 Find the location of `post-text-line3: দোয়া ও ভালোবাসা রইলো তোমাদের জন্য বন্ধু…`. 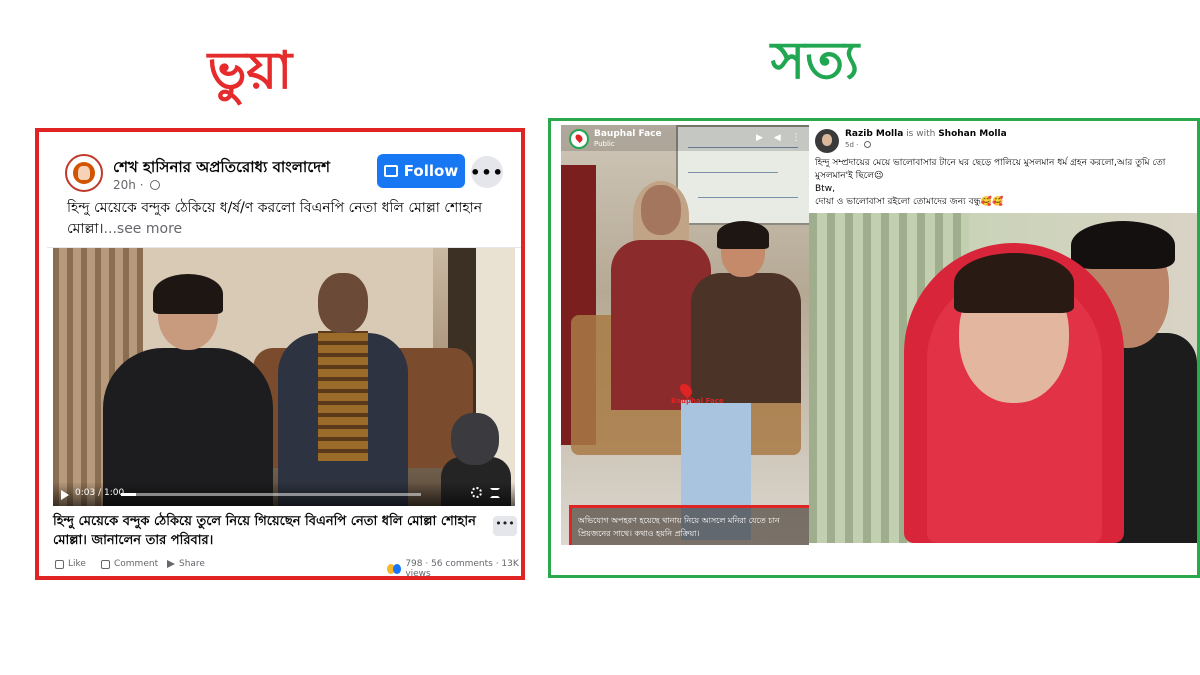

post-text-line3: দোয়া ও ভালোবাসা রইলো তোমাদের জন্য বন্ধু… is located at coordinates (909, 202).